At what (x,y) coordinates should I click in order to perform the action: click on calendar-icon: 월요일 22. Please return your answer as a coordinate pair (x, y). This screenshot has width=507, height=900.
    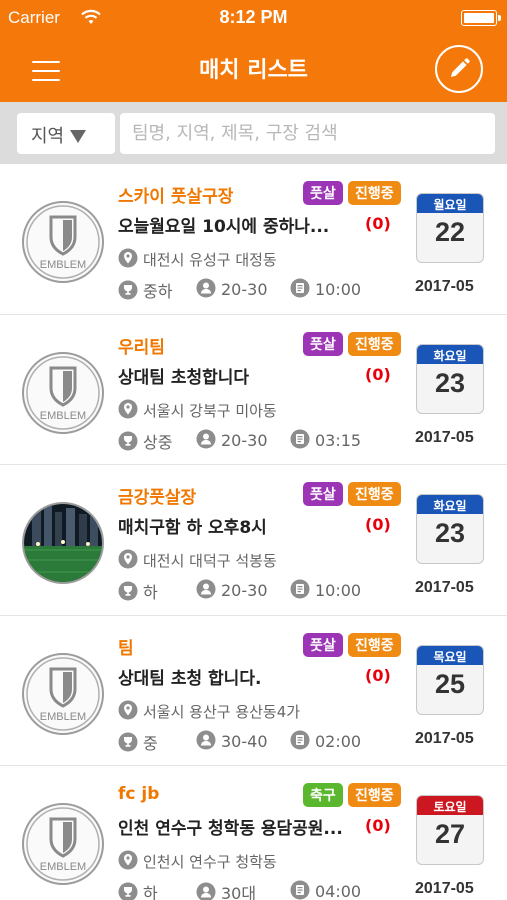
    Looking at the image, I should click on (450, 228).